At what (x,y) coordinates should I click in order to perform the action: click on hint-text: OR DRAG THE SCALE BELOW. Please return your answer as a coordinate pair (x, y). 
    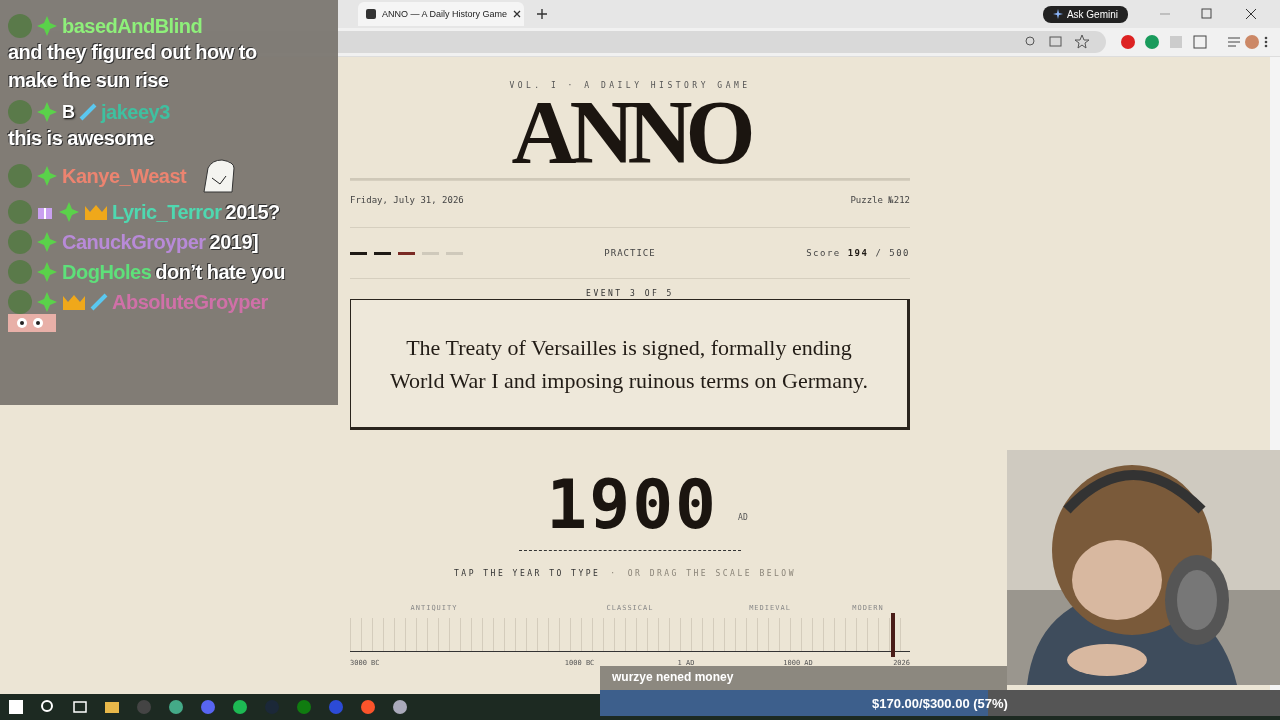
    Looking at the image, I should click on (711, 573).